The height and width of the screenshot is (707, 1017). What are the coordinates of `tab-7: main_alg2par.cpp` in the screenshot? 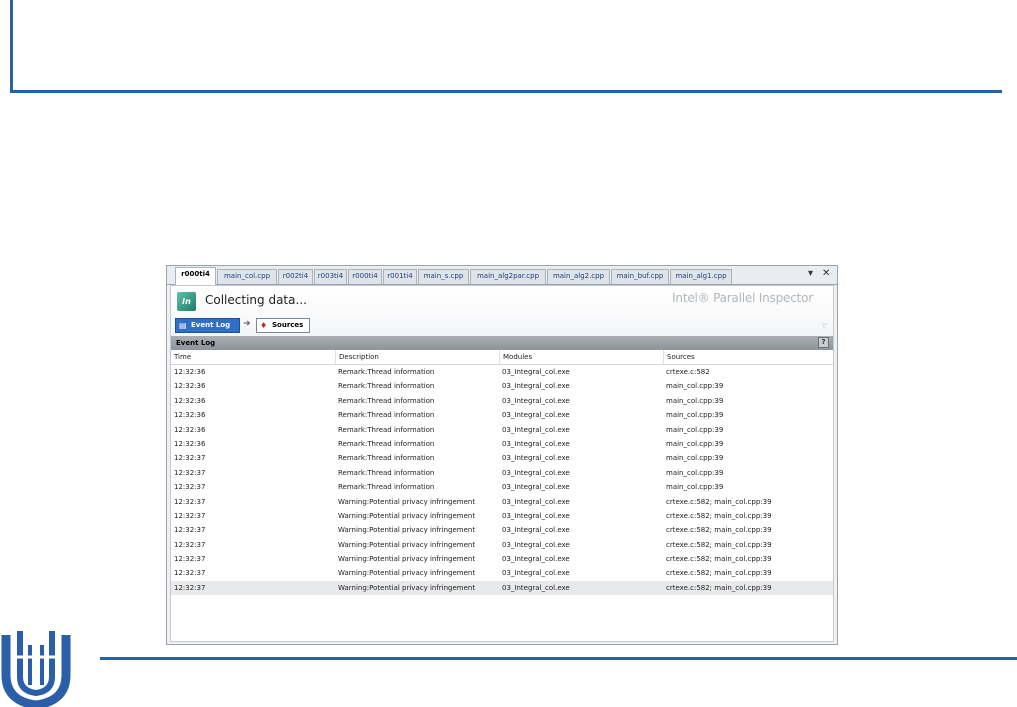 It's located at (508, 276).